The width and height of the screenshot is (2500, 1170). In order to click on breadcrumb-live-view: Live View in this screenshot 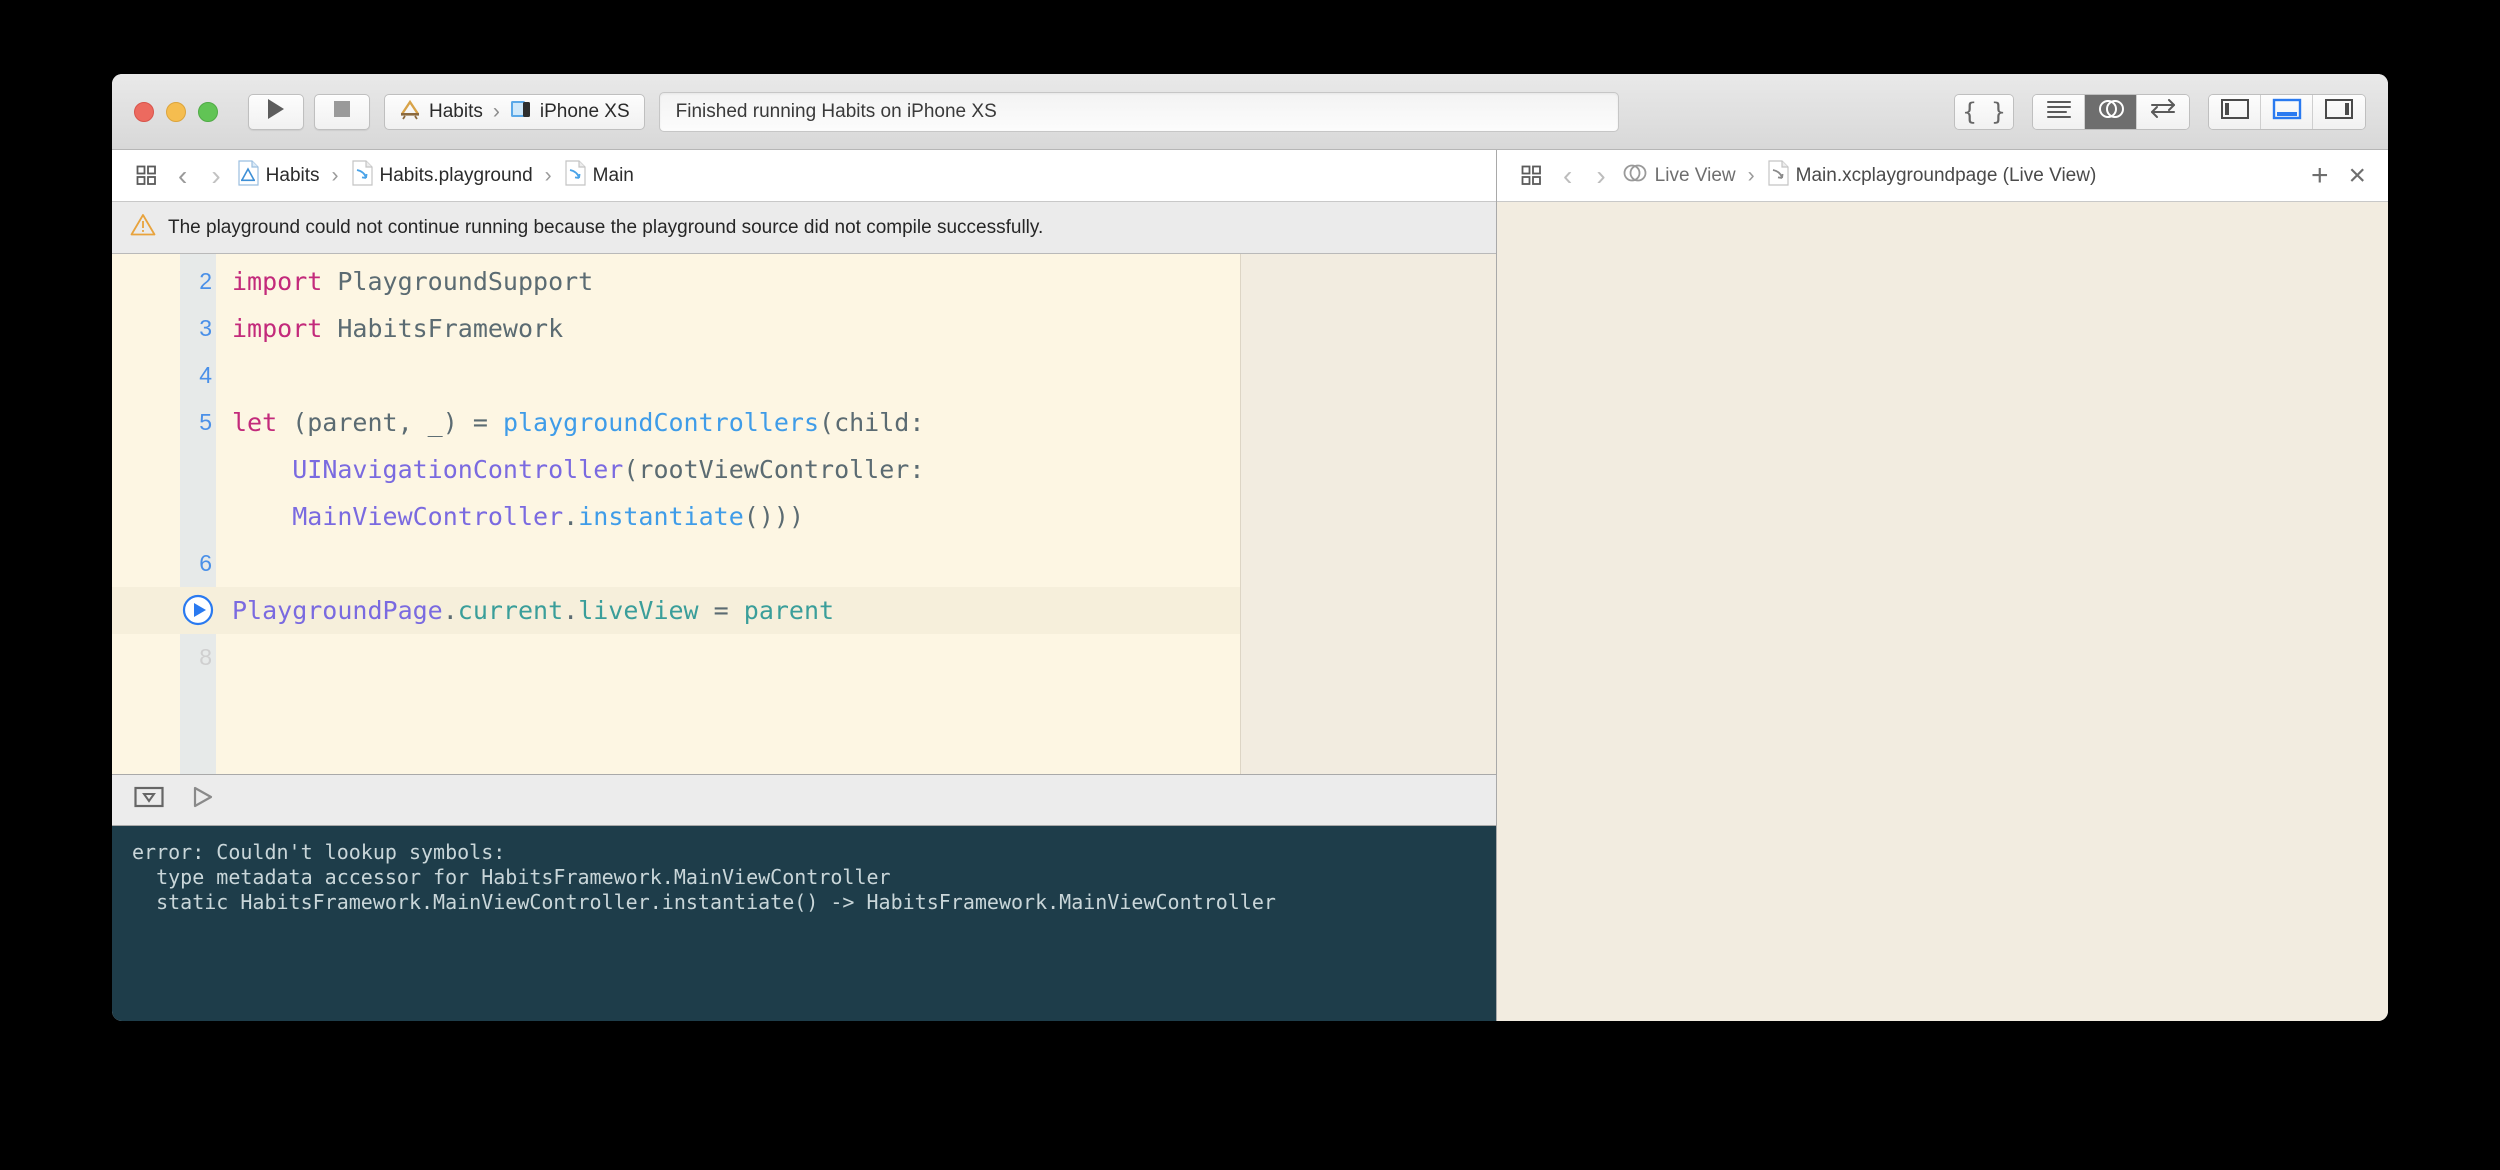, I will do `click(1679, 176)`.